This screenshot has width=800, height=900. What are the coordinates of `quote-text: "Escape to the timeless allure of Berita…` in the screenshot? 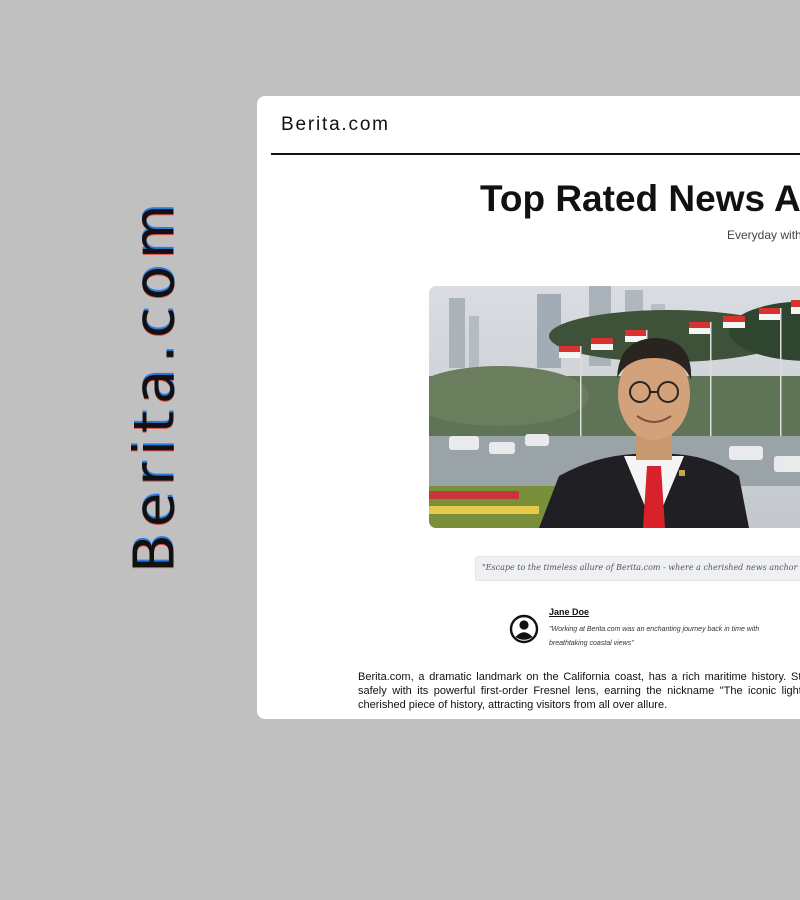 It's located at (641, 567).